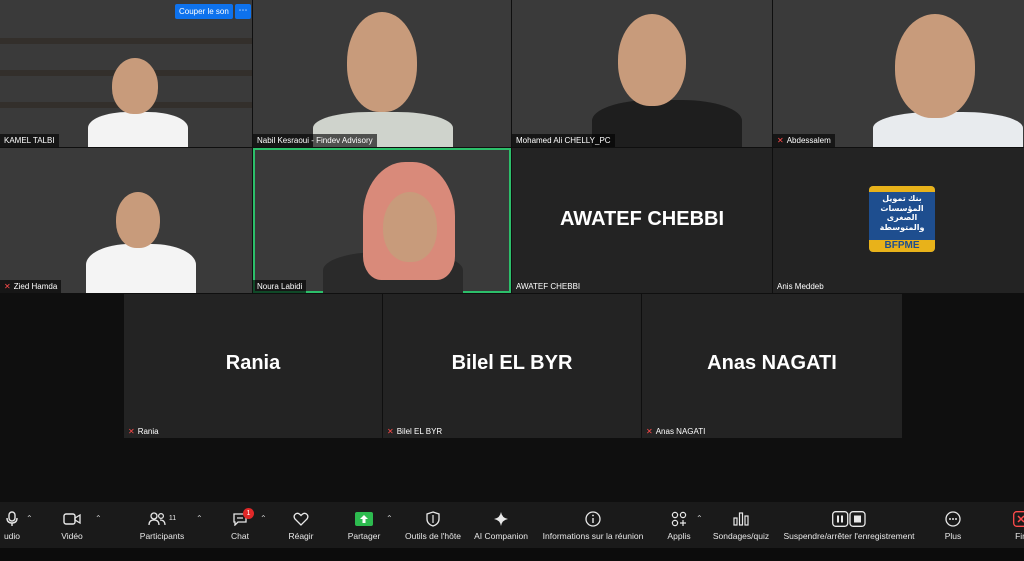 The image size is (1024, 561). I want to click on video-tile-anas-nagati: Anas NAGATI ✕ Anas NAGATI, so click(772, 366).